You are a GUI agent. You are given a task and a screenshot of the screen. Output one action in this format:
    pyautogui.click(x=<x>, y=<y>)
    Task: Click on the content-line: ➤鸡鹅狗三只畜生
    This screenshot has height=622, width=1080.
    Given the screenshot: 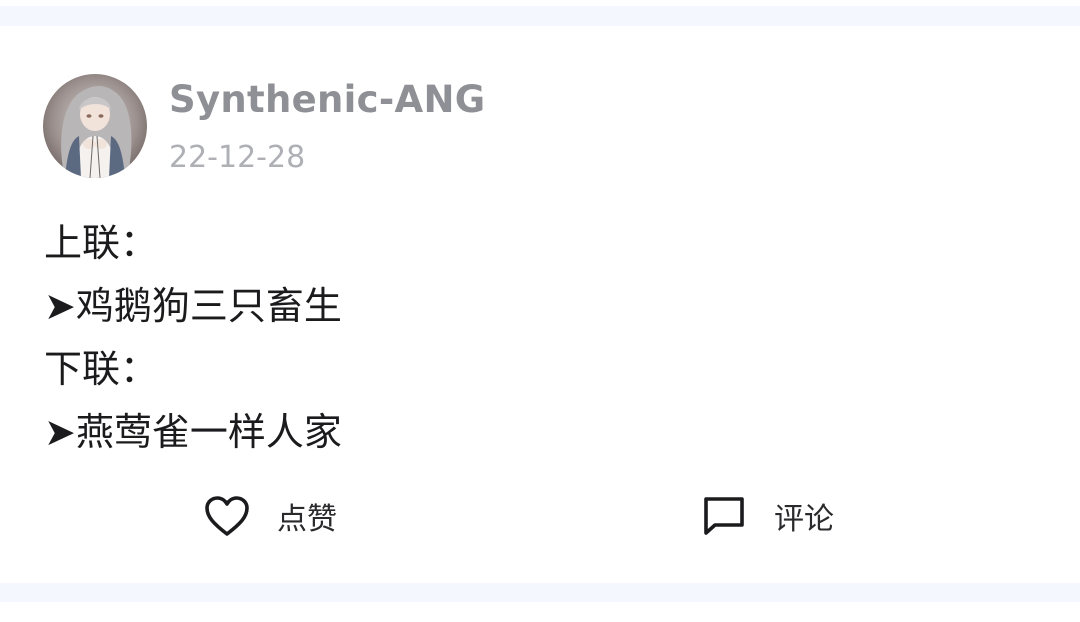 What is the action you would take?
    pyautogui.click(x=193, y=306)
    